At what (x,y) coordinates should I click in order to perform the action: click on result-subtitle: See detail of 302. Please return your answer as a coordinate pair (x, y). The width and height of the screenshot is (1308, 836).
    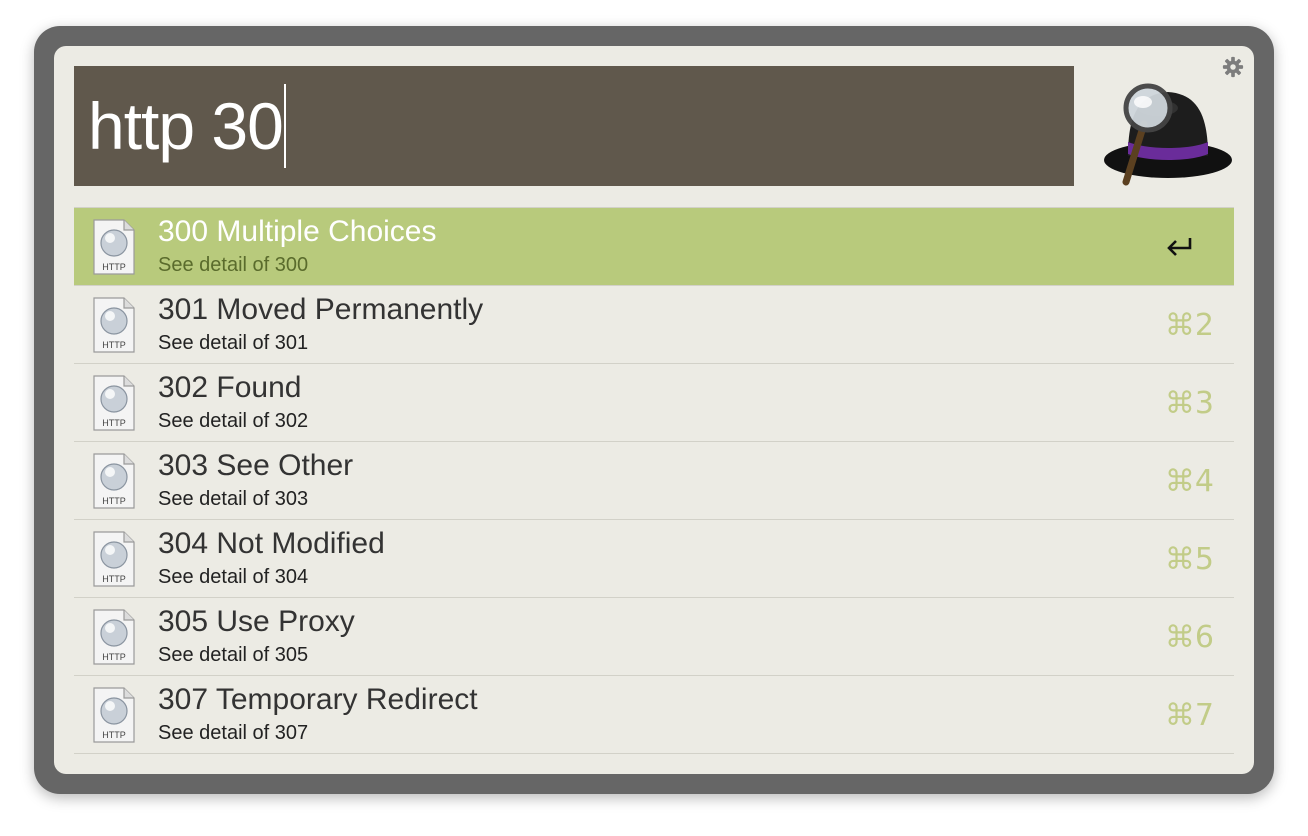
    Looking at the image, I should click on (233, 421).